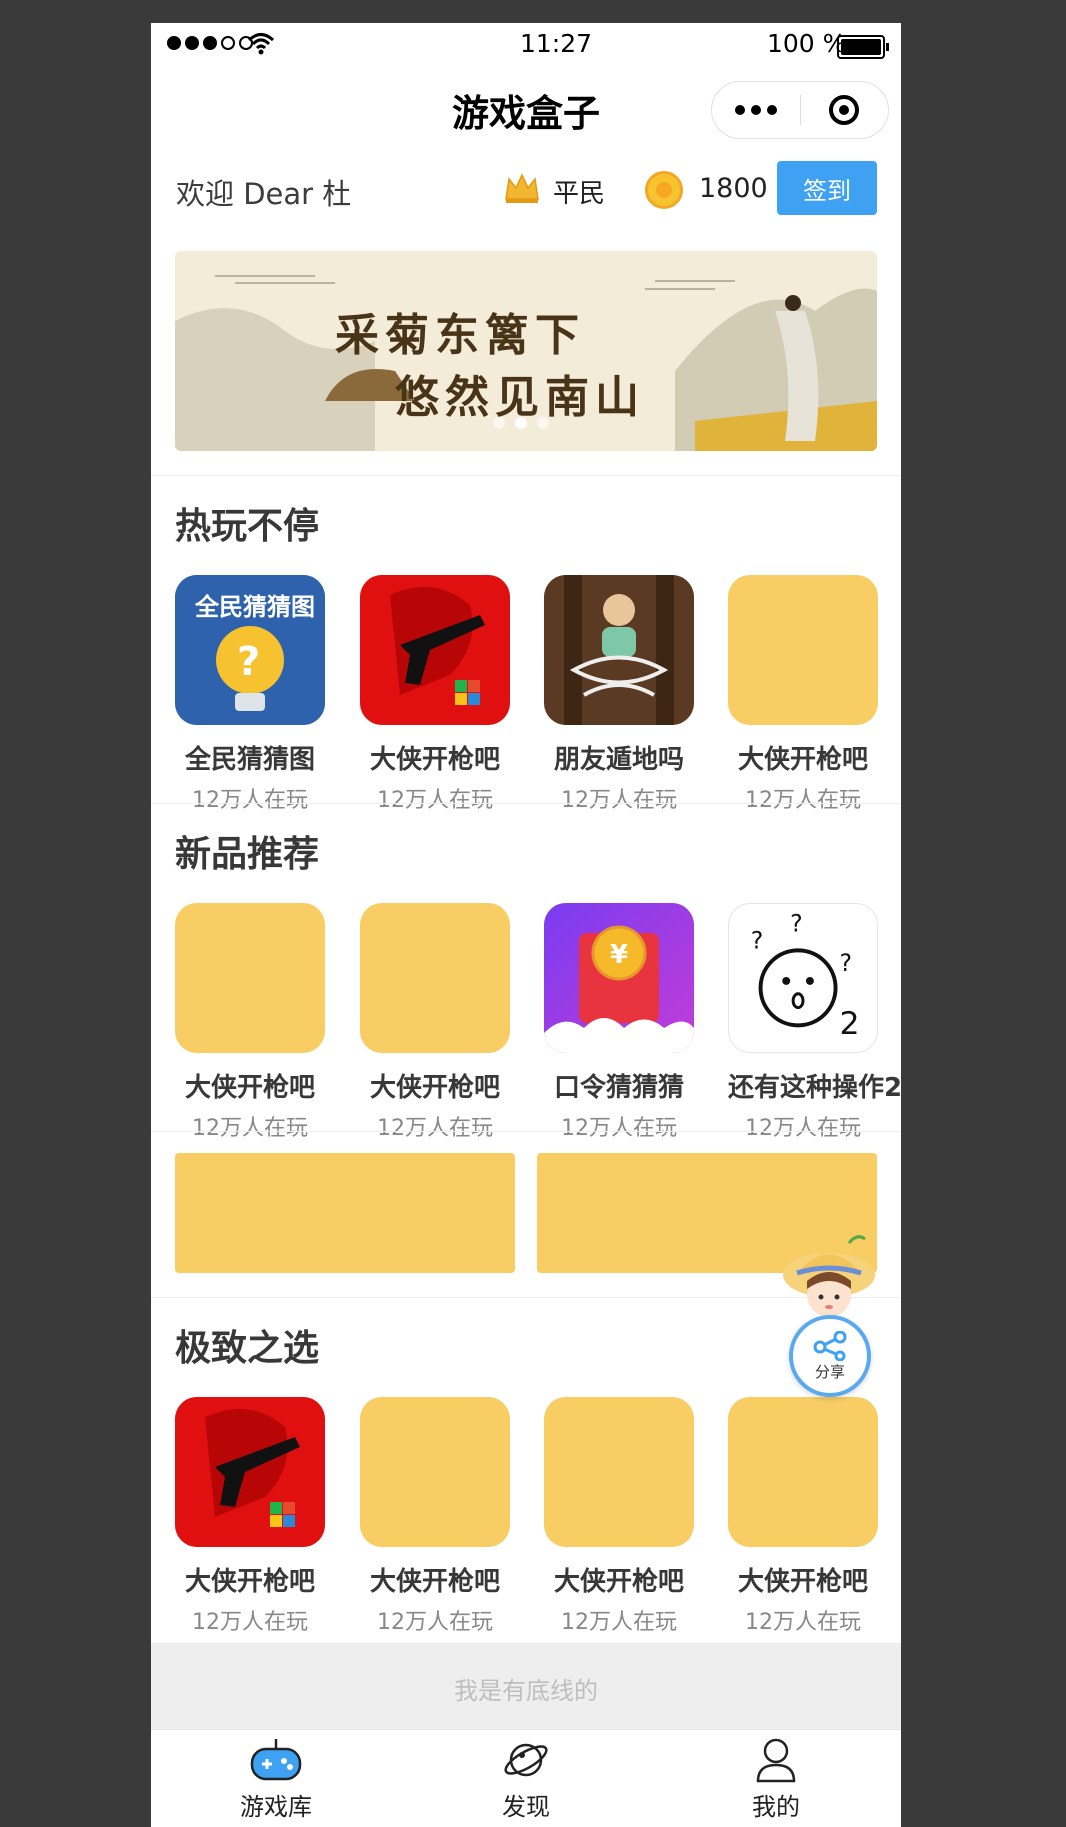 Image resolution: width=1066 pixels, height=1827 pixels. What do you see at coordinates (829, 1371) in the screenshot?
I see `share-label: 分享` at bounding box center [829, 1371].